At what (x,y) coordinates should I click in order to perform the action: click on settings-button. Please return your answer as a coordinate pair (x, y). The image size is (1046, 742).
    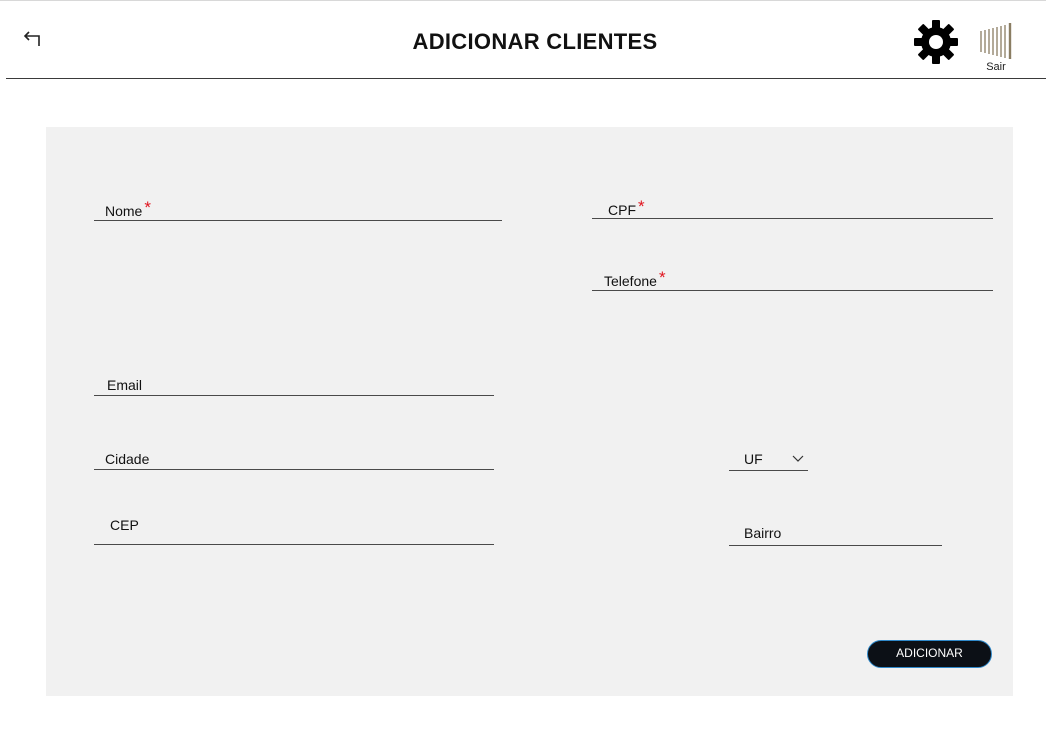
    Looking at the image, I should click on (936, 42).